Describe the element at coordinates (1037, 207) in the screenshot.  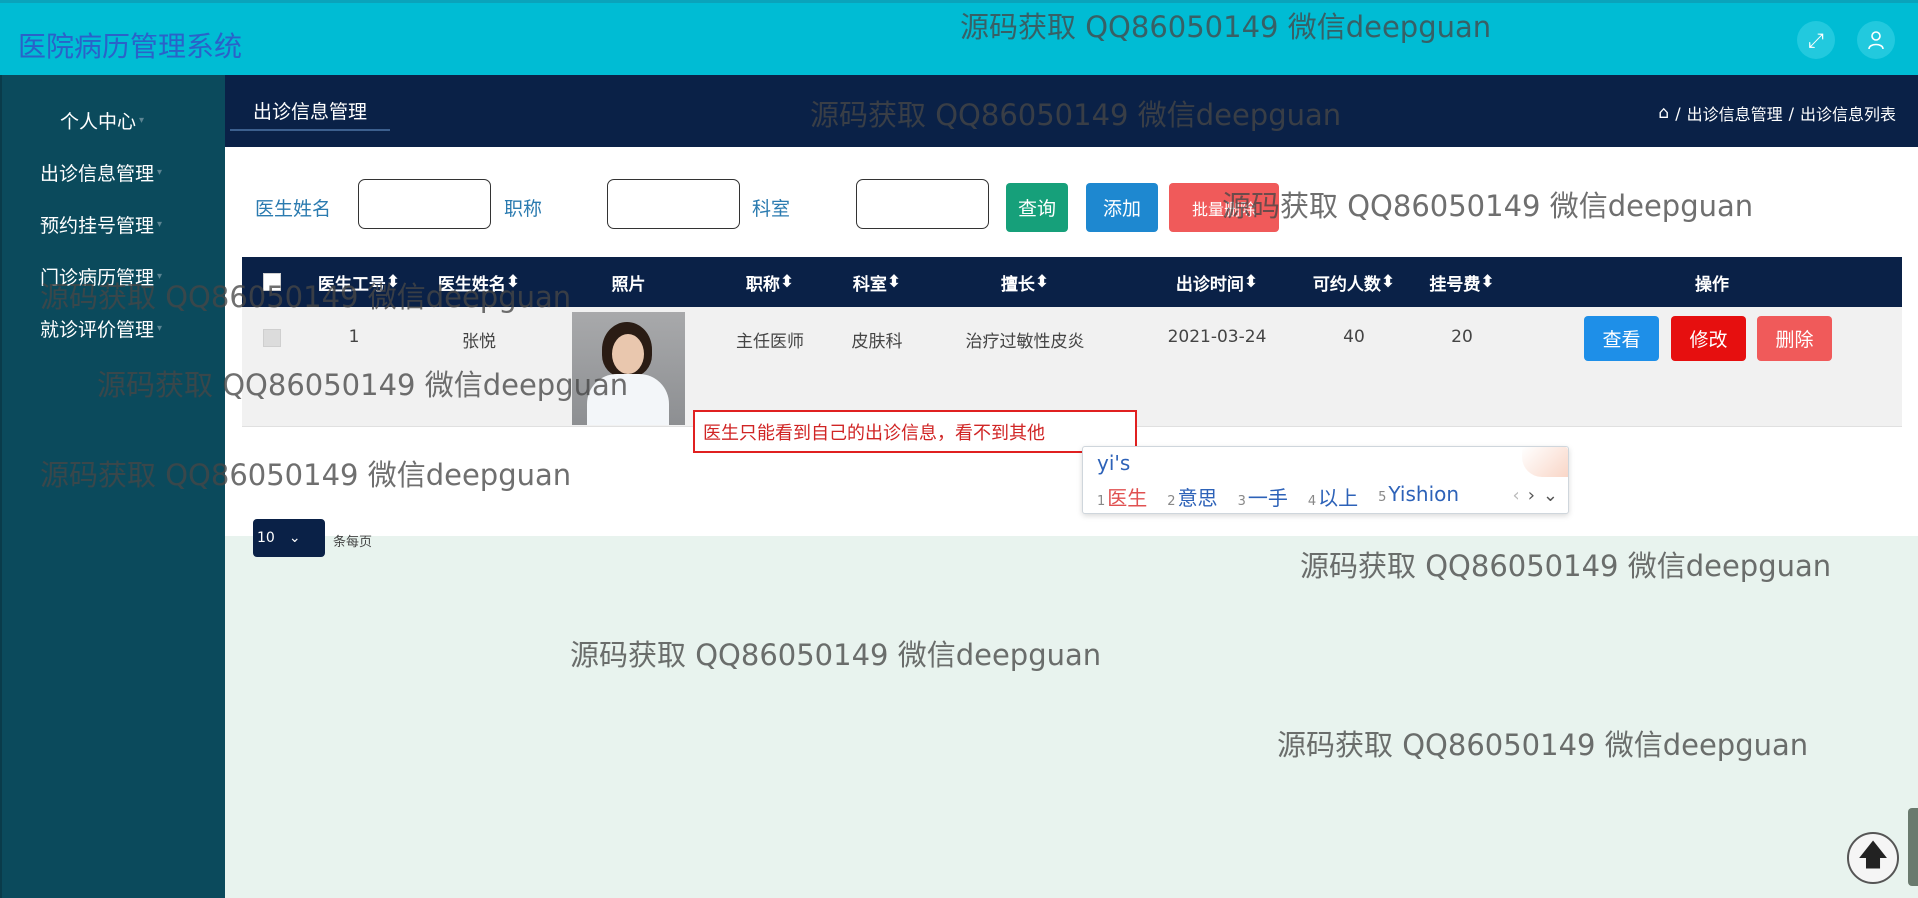
I see `query-button: 查询` at that location.